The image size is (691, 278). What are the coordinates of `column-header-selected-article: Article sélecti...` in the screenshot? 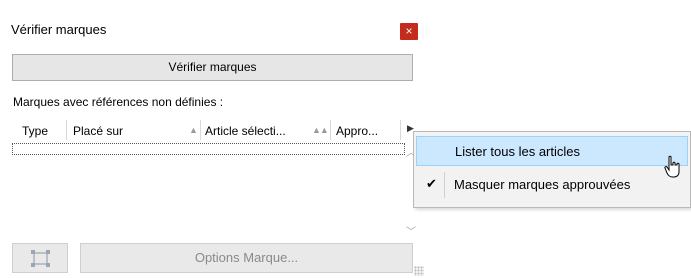 It's located at (245, 131).